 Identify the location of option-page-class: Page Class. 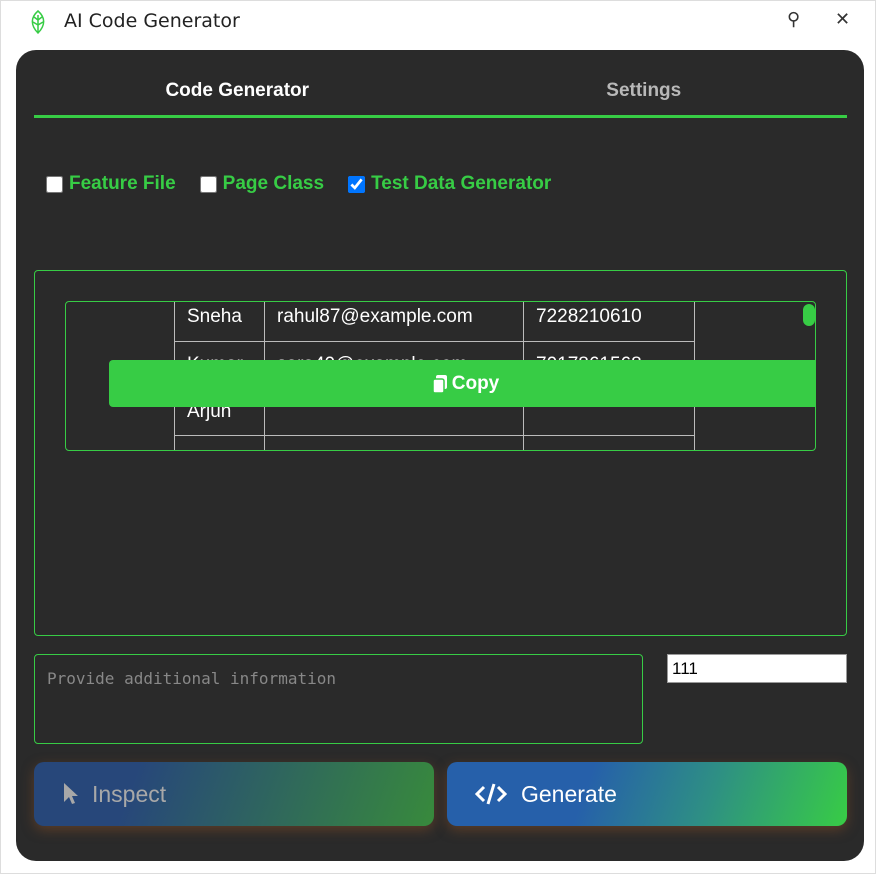
(262, 184).